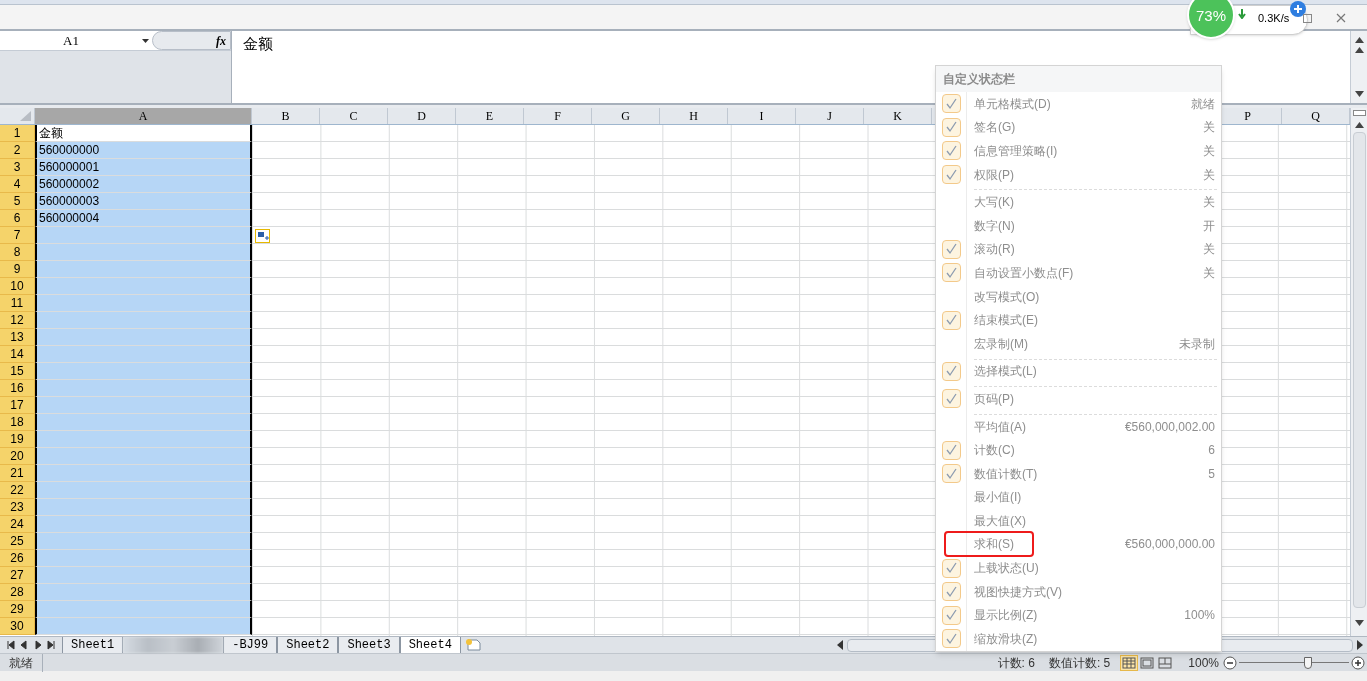 The image size is (1367, 681). What do you see at coordinates (17, 235) in the screenshot?
I see `row-header: 7` at bounding box center [17, 235].